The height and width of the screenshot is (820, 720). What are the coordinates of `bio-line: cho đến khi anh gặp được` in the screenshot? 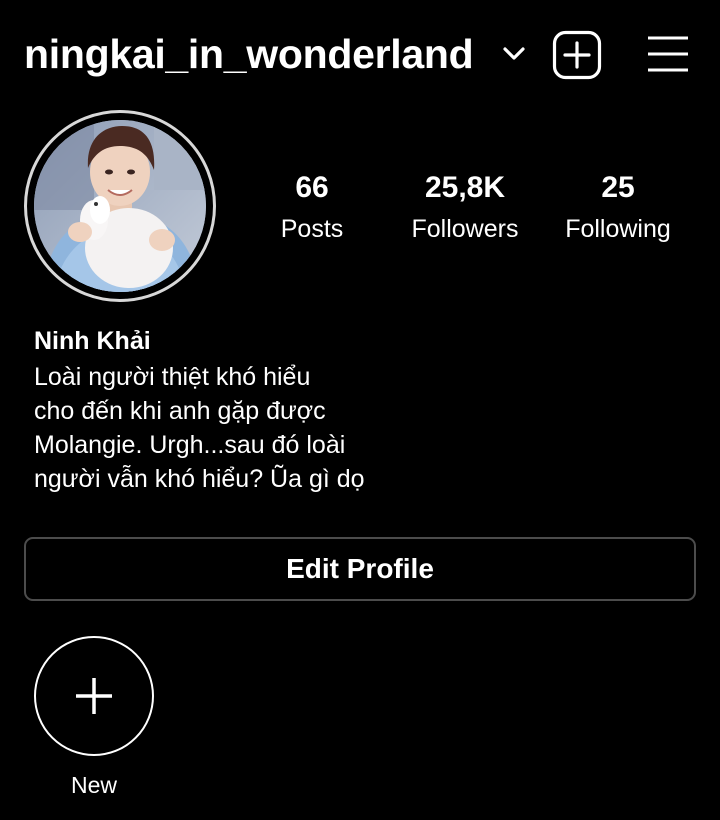 It's located at (180, 411).